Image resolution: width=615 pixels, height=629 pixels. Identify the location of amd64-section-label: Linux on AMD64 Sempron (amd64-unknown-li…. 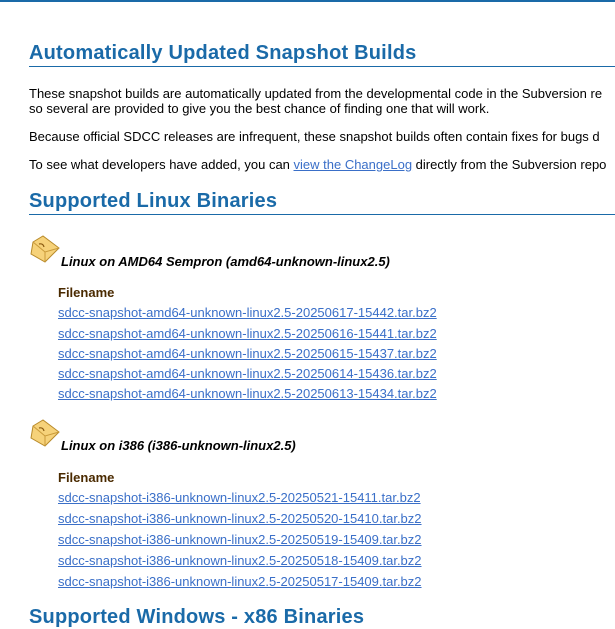
(225, 261).